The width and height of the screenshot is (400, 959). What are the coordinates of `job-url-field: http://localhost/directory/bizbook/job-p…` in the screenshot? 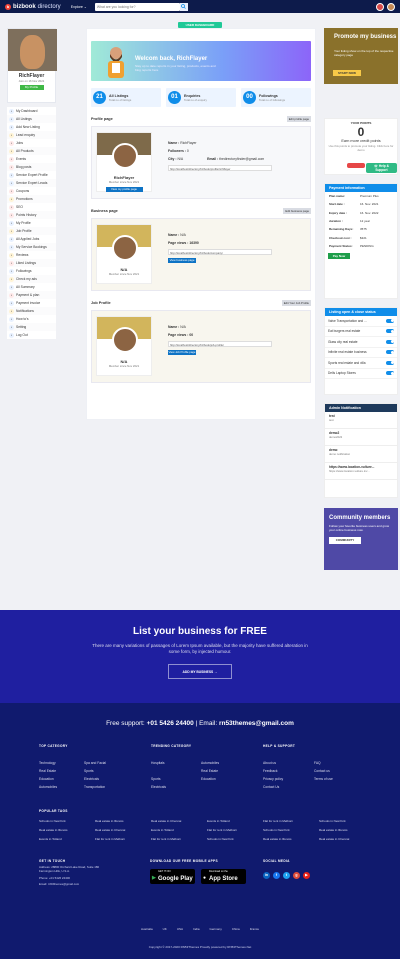 It's located at (220, 344).